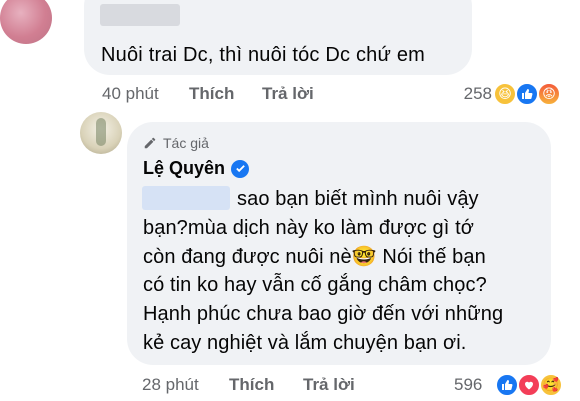 The image size is (580, 401). Describe the element at coordinates (549, 94) in the screenshot. I see `angry-icon: 😡` at that location.